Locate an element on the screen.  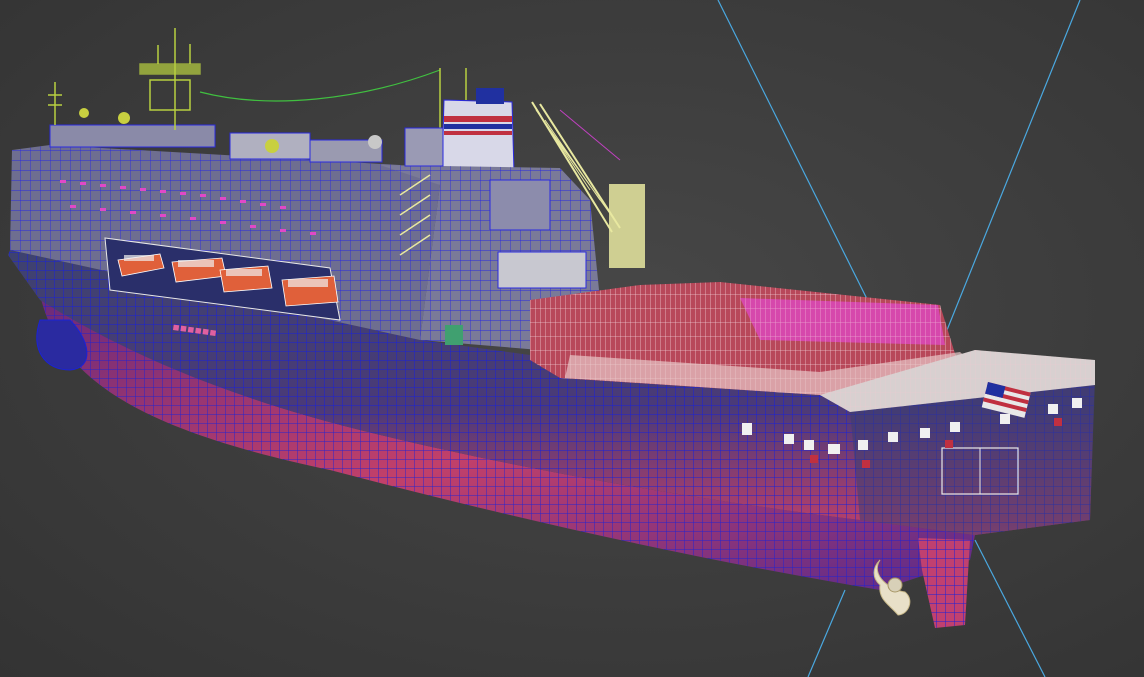
funnel is located at coordinates (478, 130).